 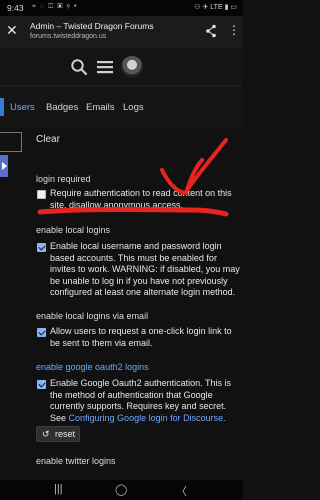 What do you see at coordinates (58, 489) in the screenshot?
I see `recent-apps-icon: |||` at bounding box center [58, 489].